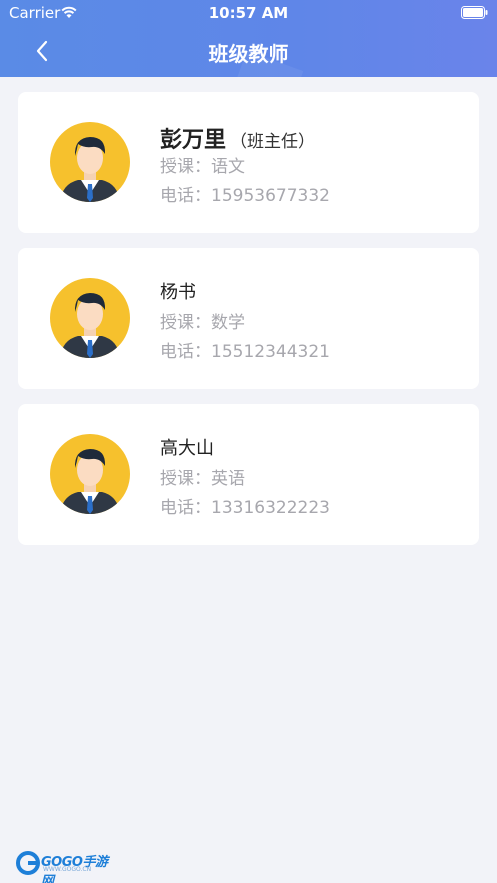 The height and width of the screenshot is (883, 497). Describe the element at coordinates (28, 863) in the screenshot. I see `gogo-logo-icon` at that location.